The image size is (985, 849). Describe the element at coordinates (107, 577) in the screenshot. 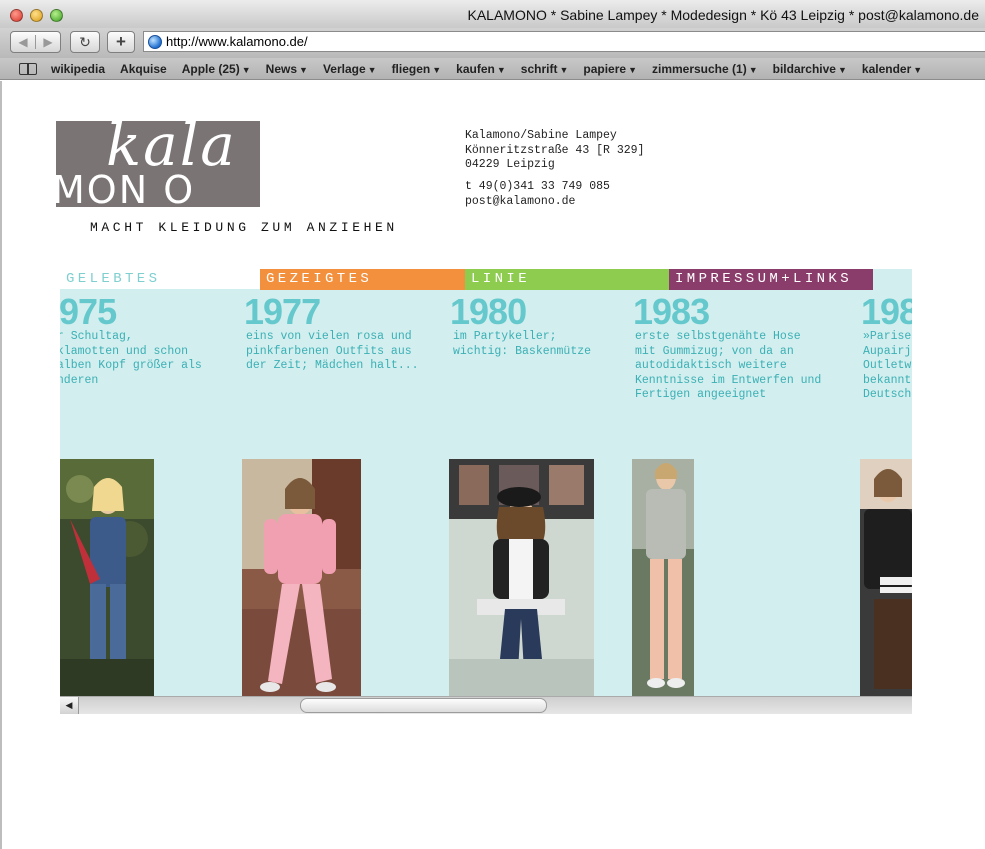

I see `timeline-photo-1975` at that location.